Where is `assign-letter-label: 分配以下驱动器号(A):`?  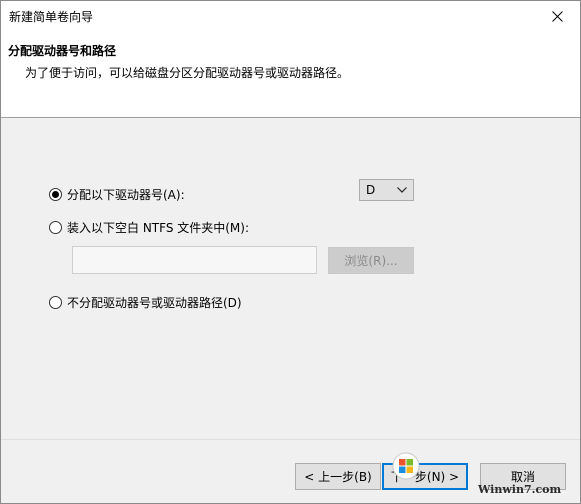
assign-letter-label: 分配以下驱动器号(A): is located at coordinates (126, 195).